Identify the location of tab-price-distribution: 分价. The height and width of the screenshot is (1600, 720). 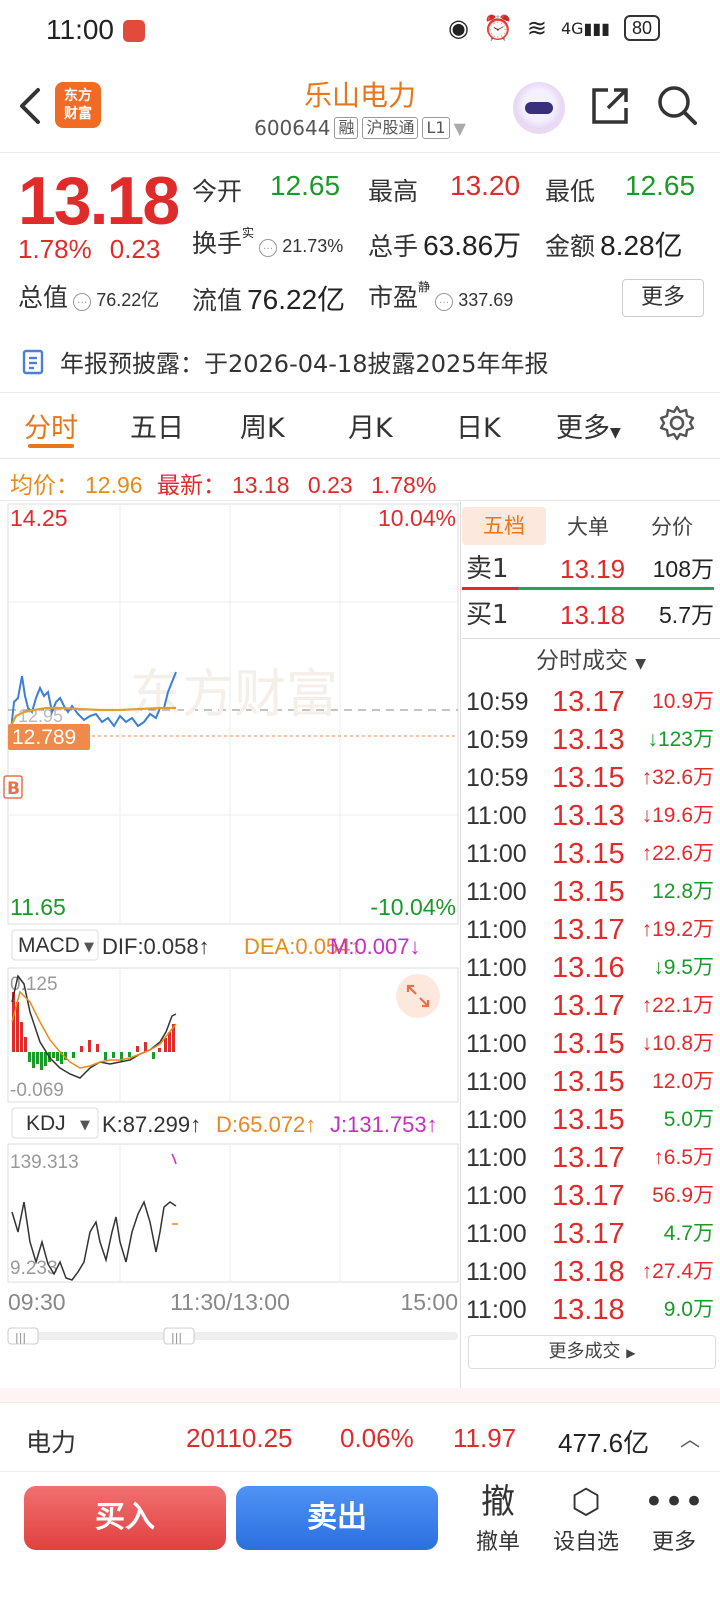
(672, 526).